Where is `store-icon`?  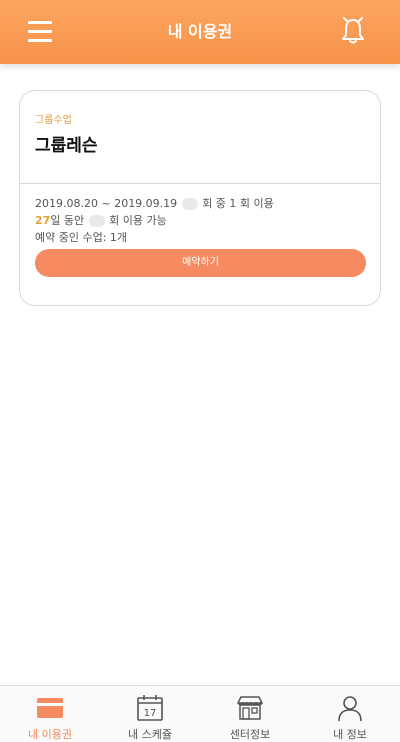
store-icon is located at coordinates (250, 708).